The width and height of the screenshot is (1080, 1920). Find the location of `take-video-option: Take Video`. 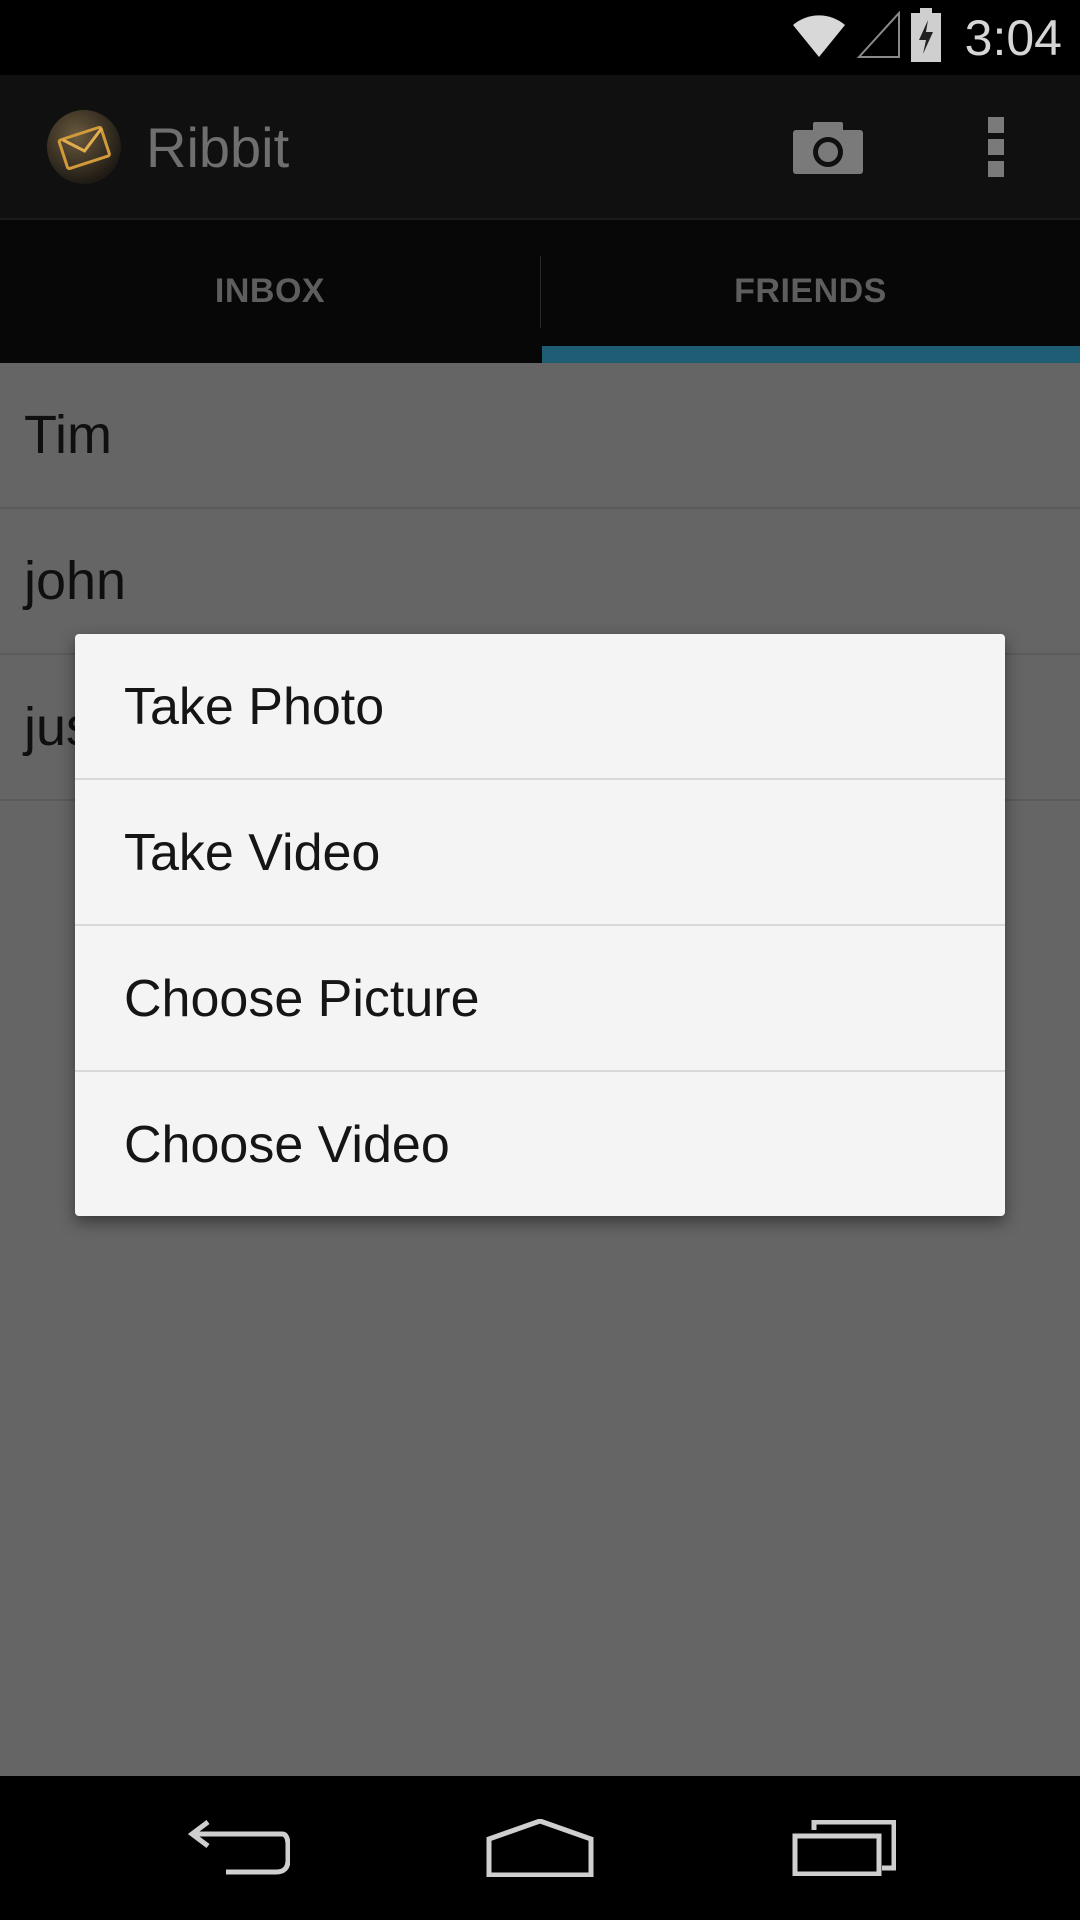

take-video-option: Take Video is located at coordinates (540, 853).